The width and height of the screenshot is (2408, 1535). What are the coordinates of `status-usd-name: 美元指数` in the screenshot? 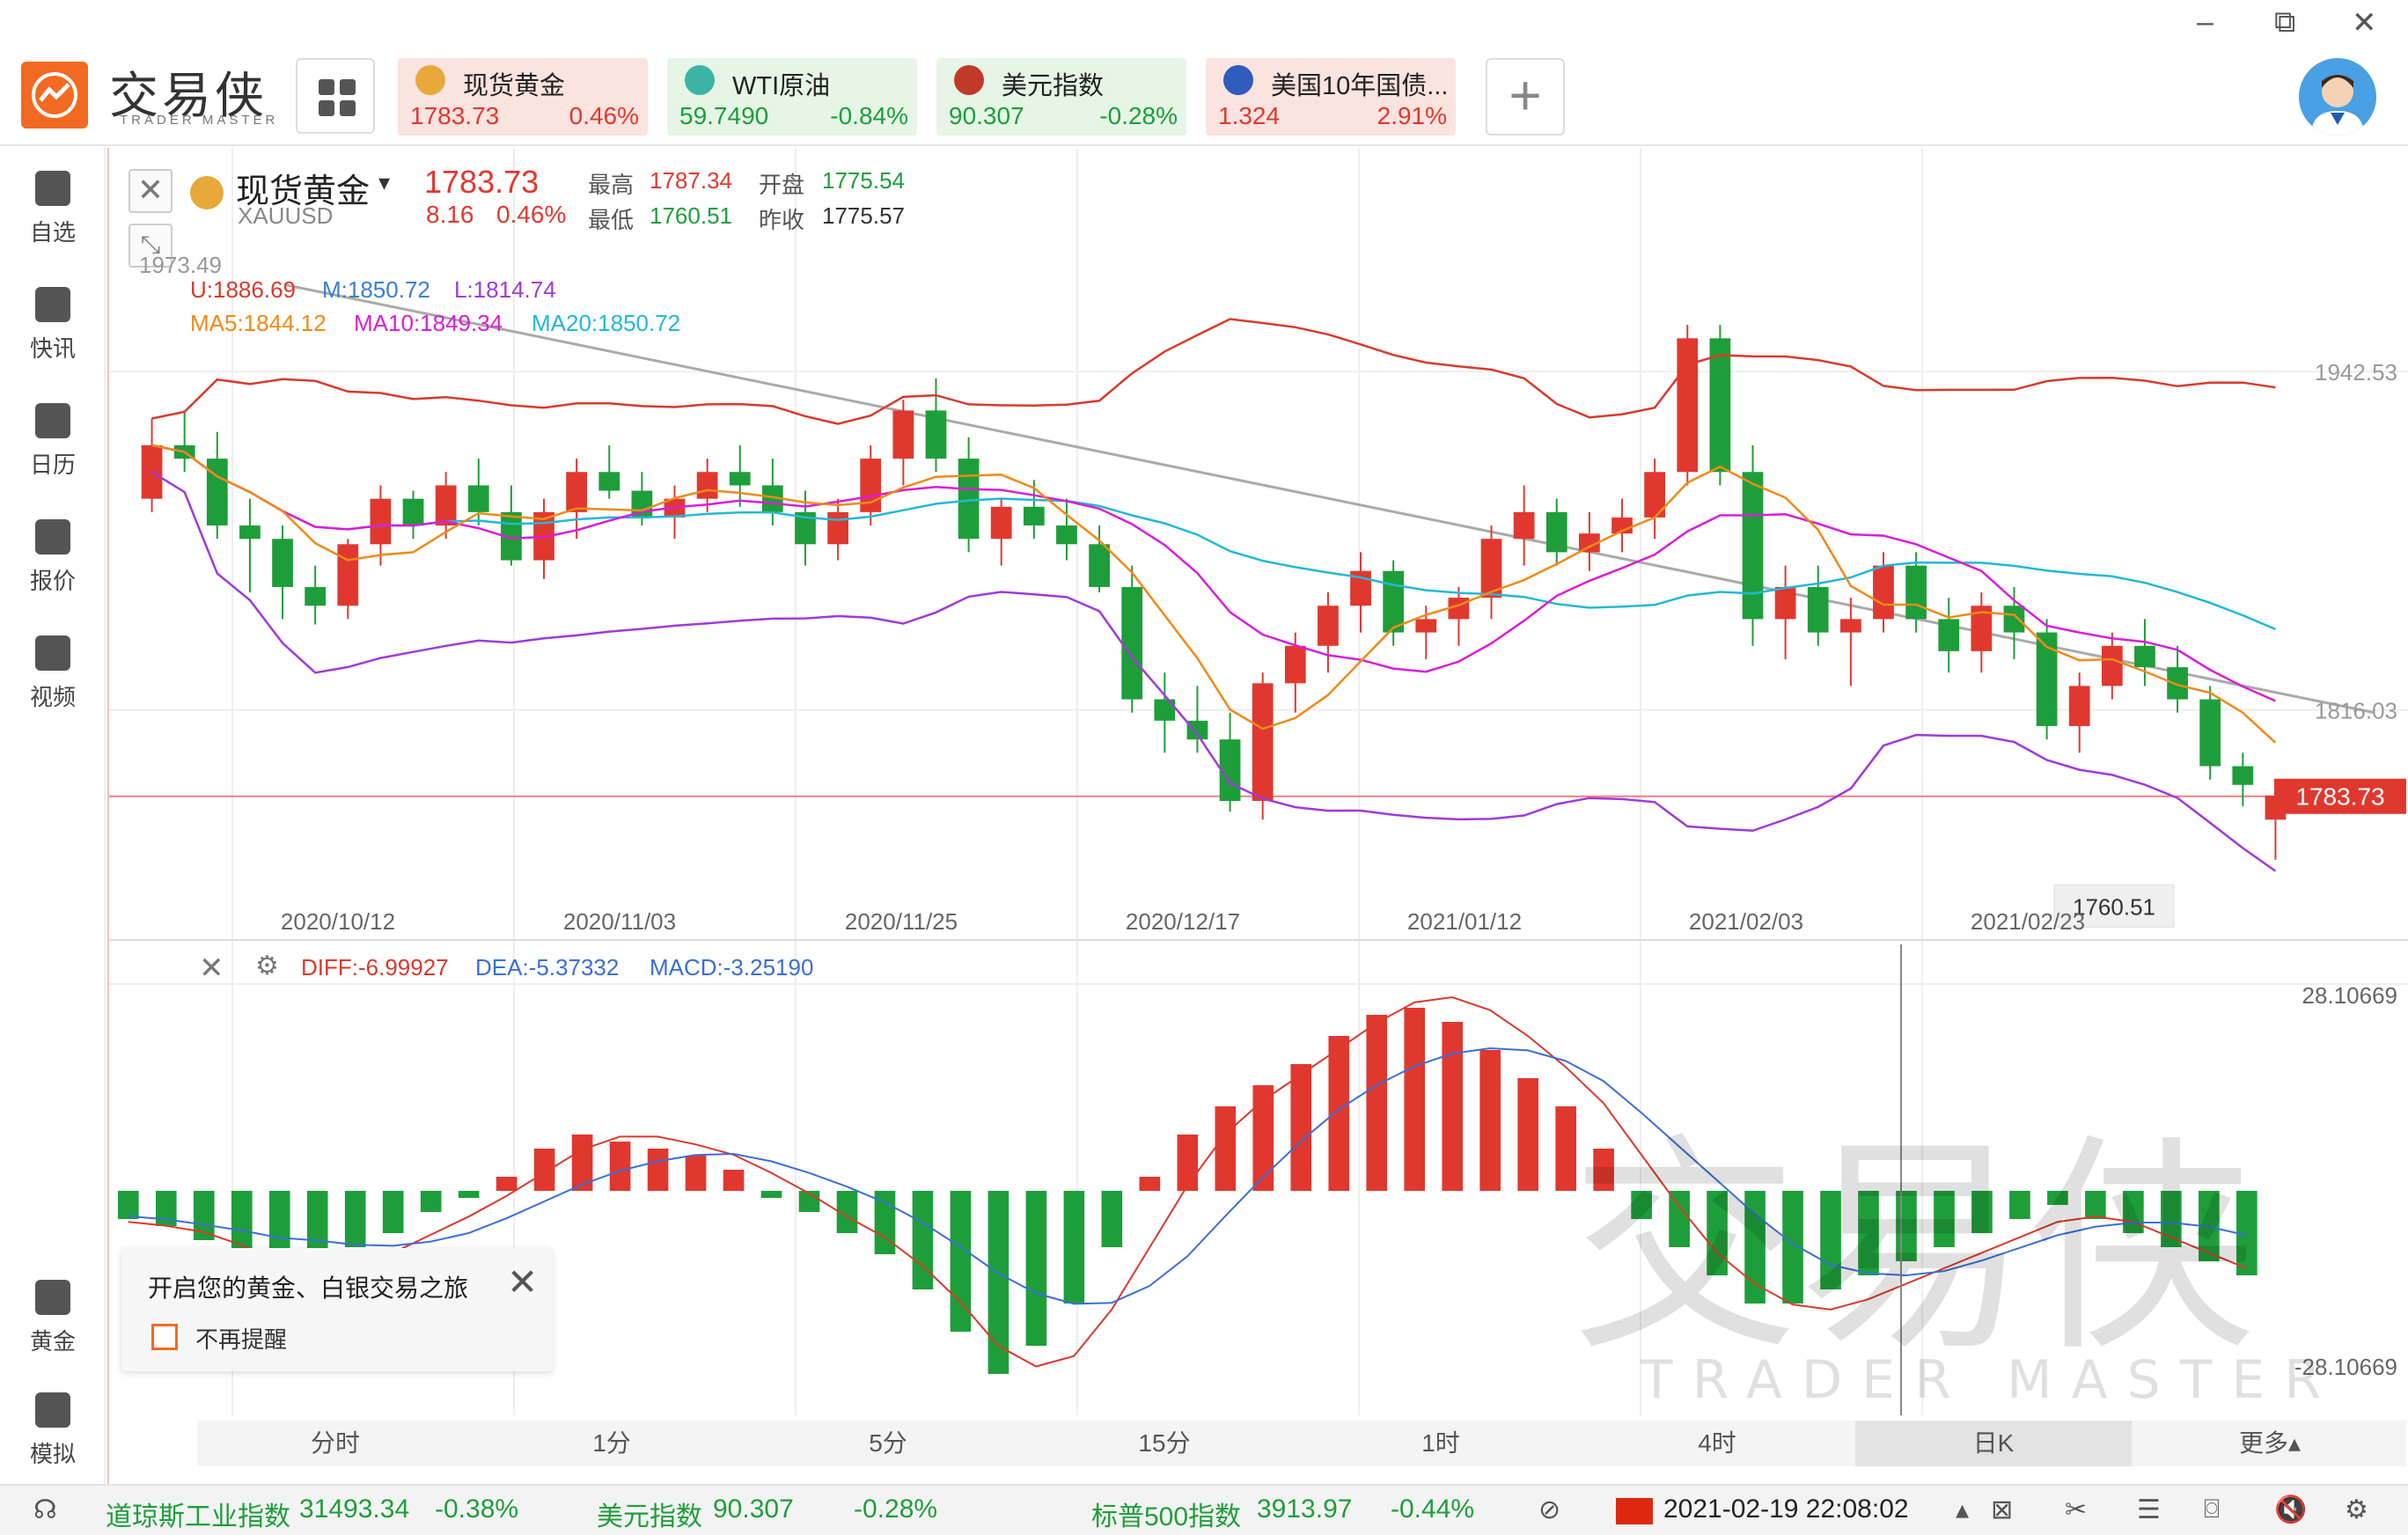 It's located at (649, 1516).